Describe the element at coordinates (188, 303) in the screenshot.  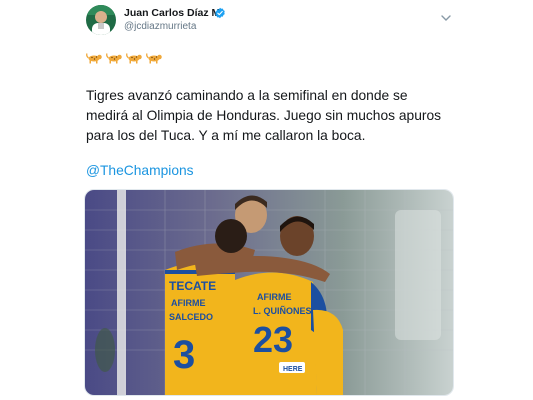
I see `jersey-sponsor-left: AFIRME` at that location.